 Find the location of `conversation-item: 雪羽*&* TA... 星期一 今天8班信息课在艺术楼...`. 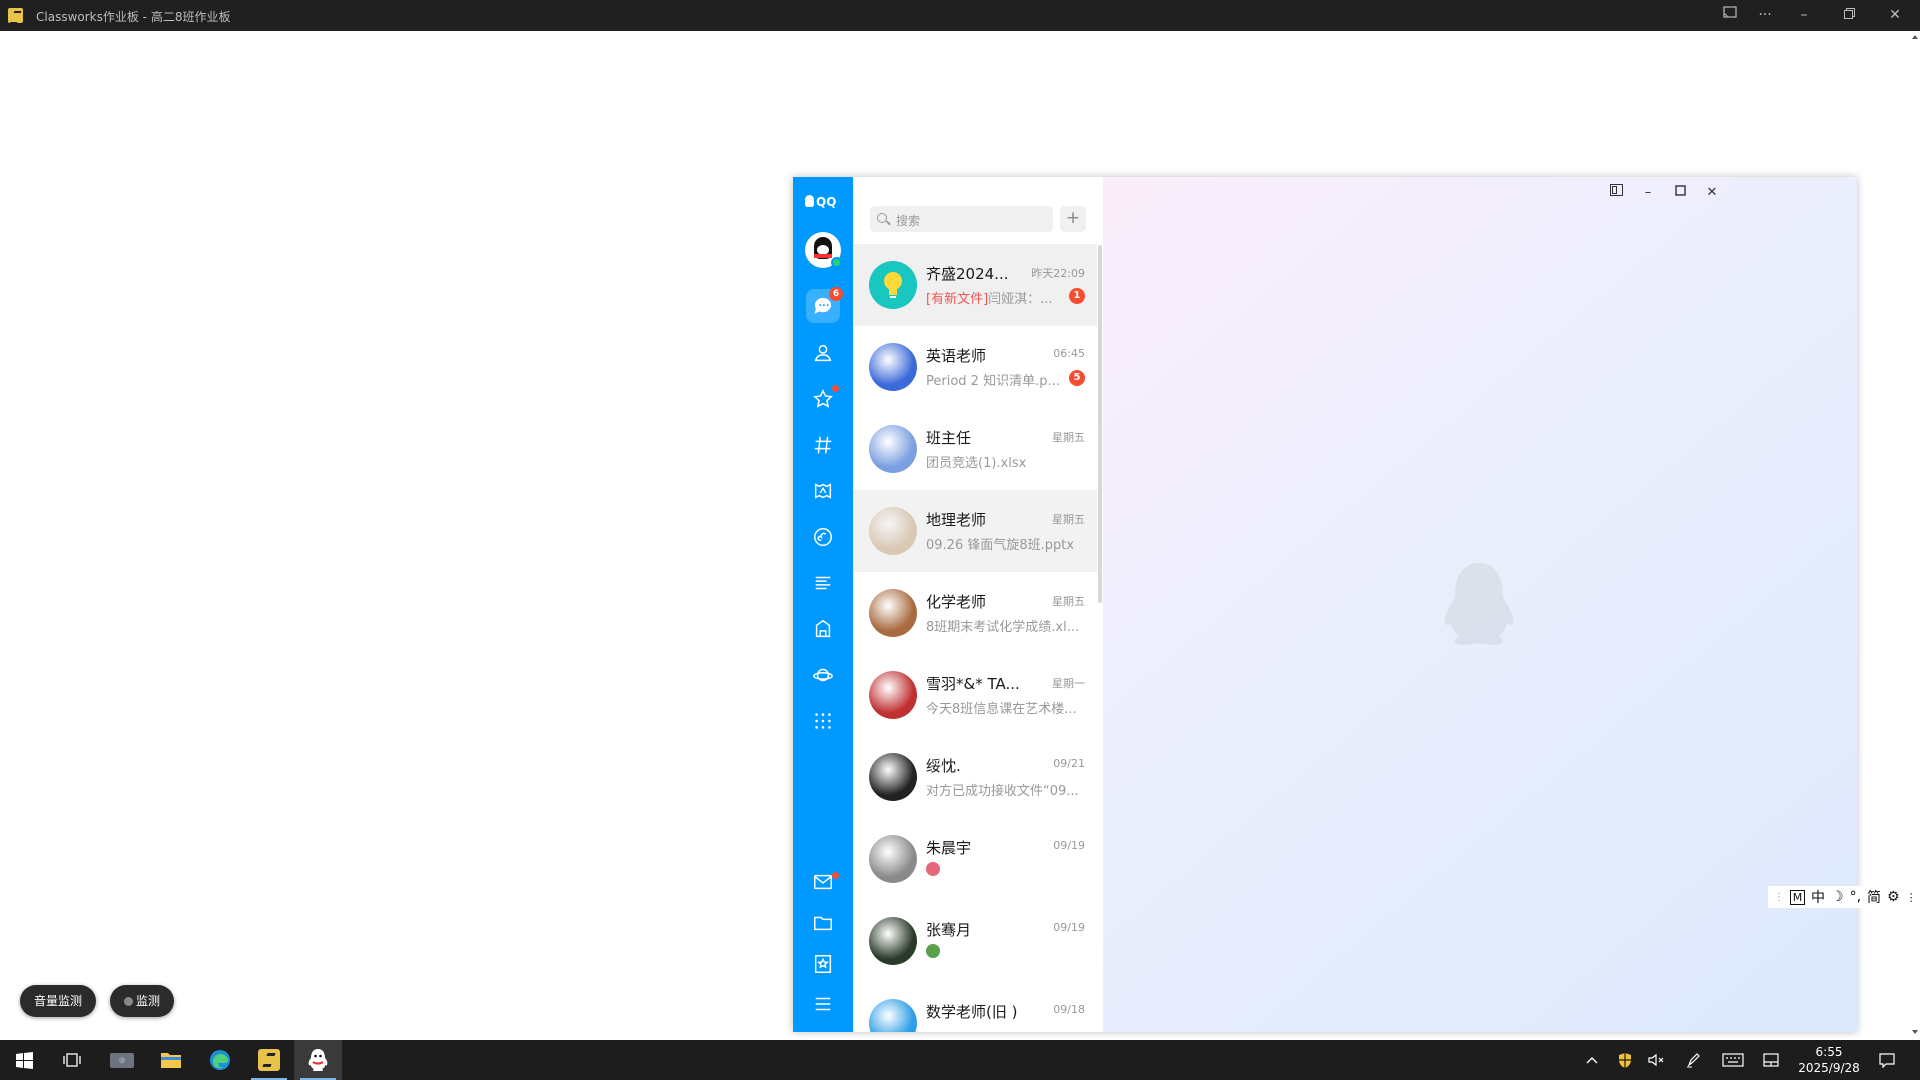

conversation-item: 雪羽*&* TA... 星期一 今天8班信息课在艺术楼... is located at coordinates (975, 695).